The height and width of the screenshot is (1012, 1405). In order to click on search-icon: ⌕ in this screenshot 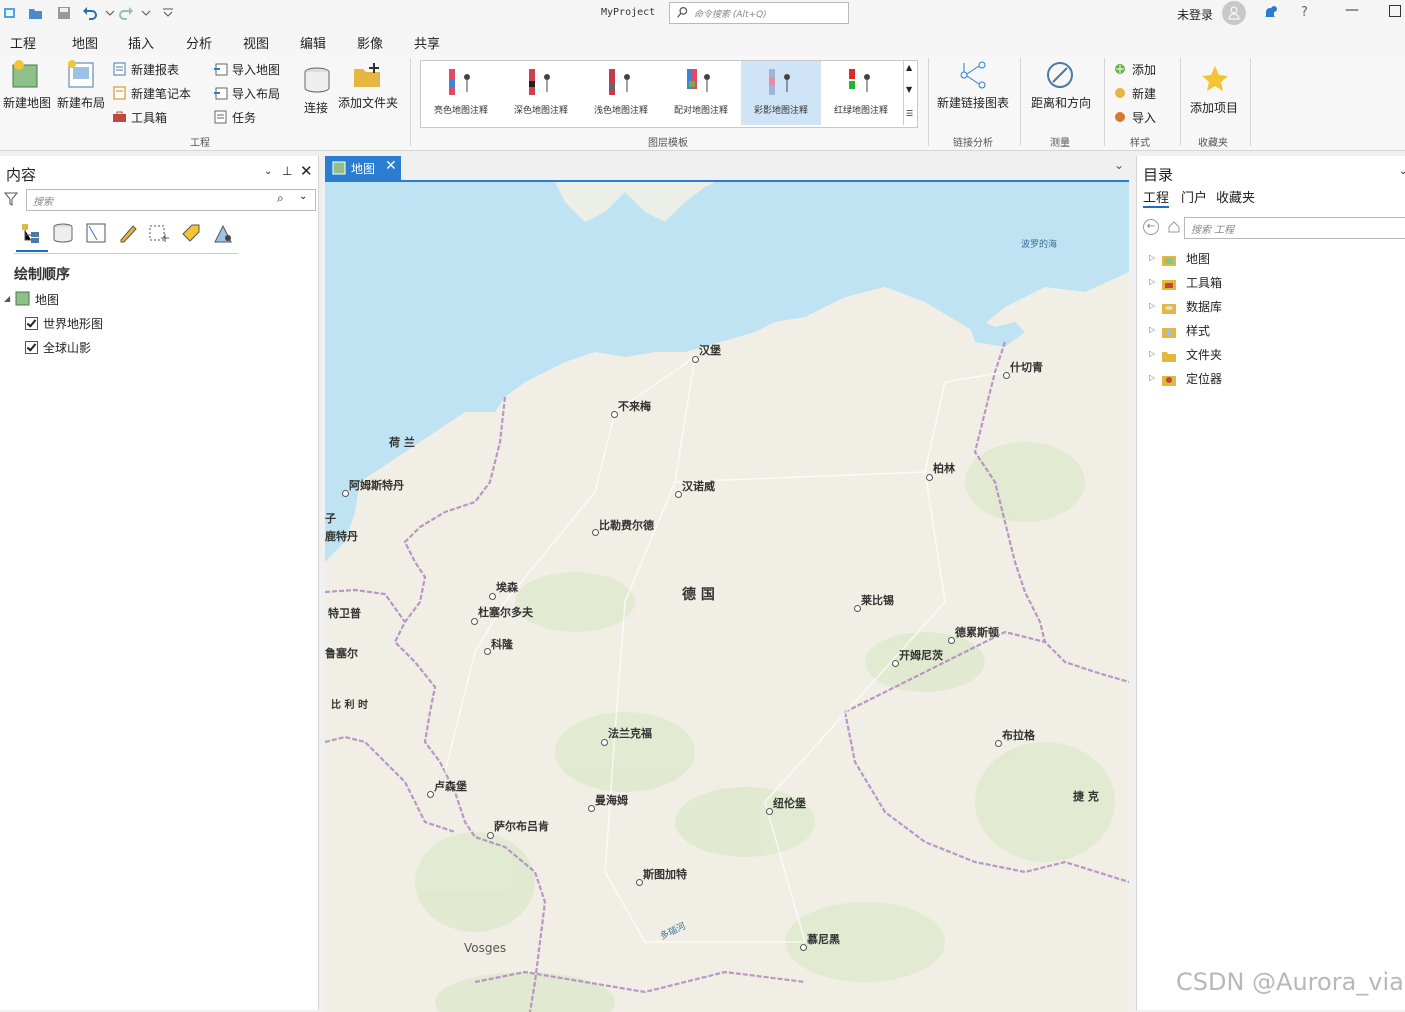, I will do `click(280, 198)`.